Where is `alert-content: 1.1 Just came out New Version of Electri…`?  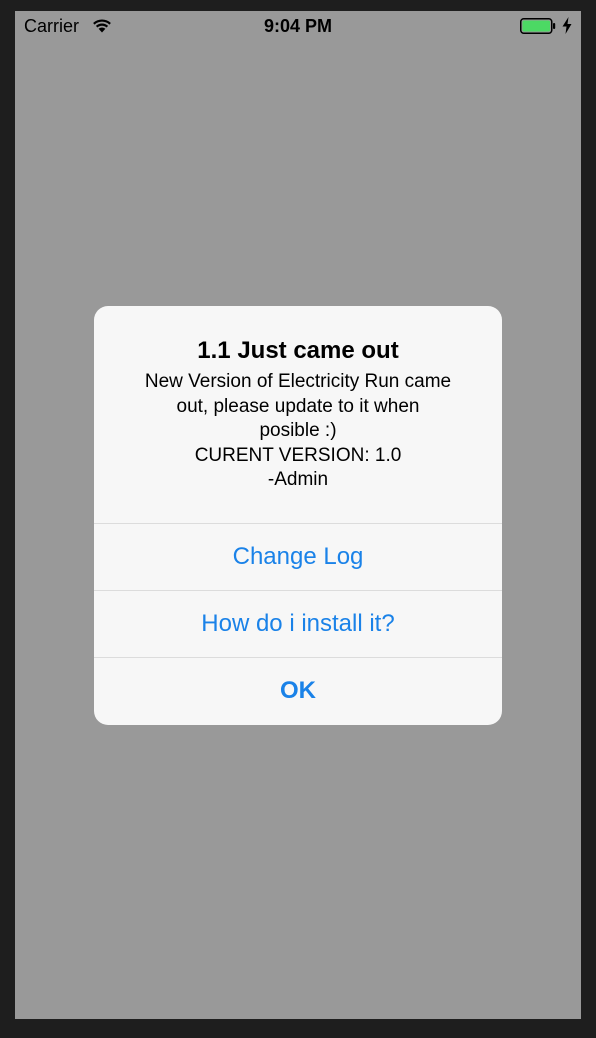
alert-content: 1.1 Just came out New Version of Electri… is located at coordinates (298, 414).